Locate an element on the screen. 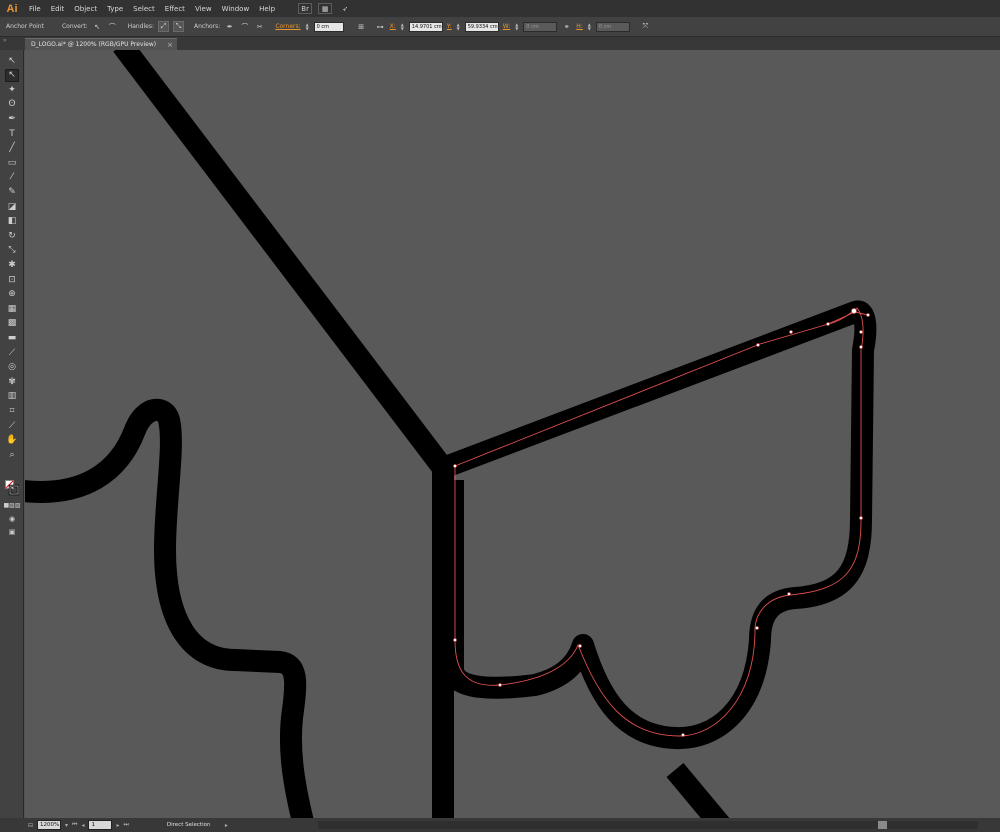 Image resolution: width=1000 pixels, height=832 pixels. magic-wand-tool-icon: ✦ is located at coordinates (12, 89).